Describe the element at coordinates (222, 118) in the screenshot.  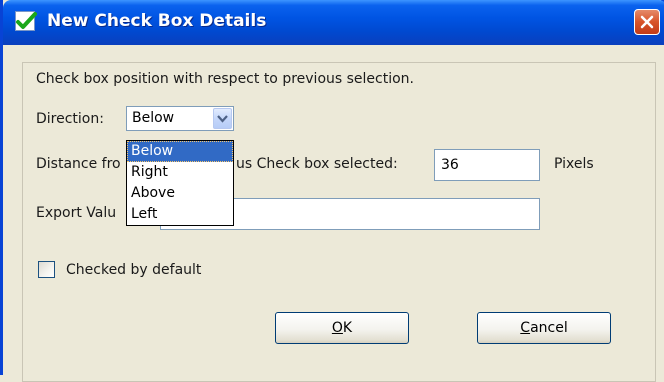
I see `chevron-down-icon` at that location.